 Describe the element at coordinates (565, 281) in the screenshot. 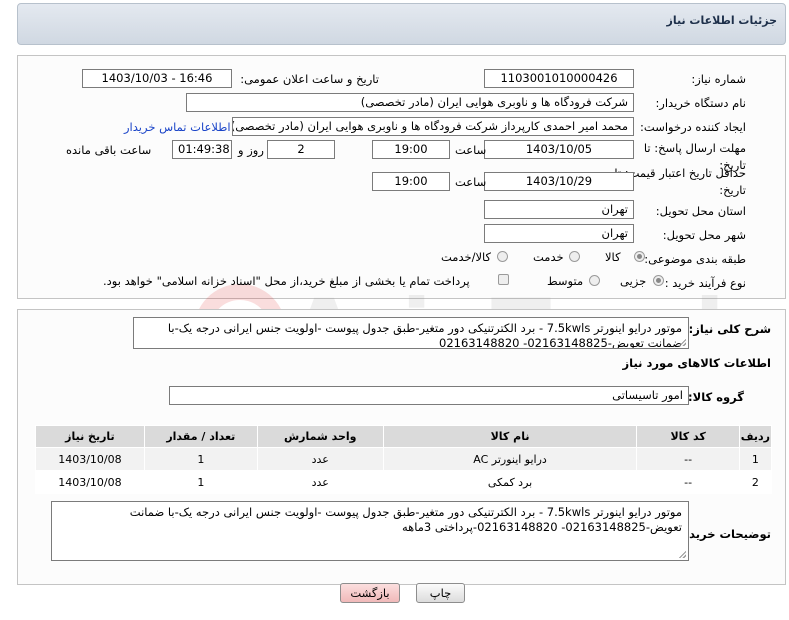

I see `purchase-option-medium: متوسط` at that location.